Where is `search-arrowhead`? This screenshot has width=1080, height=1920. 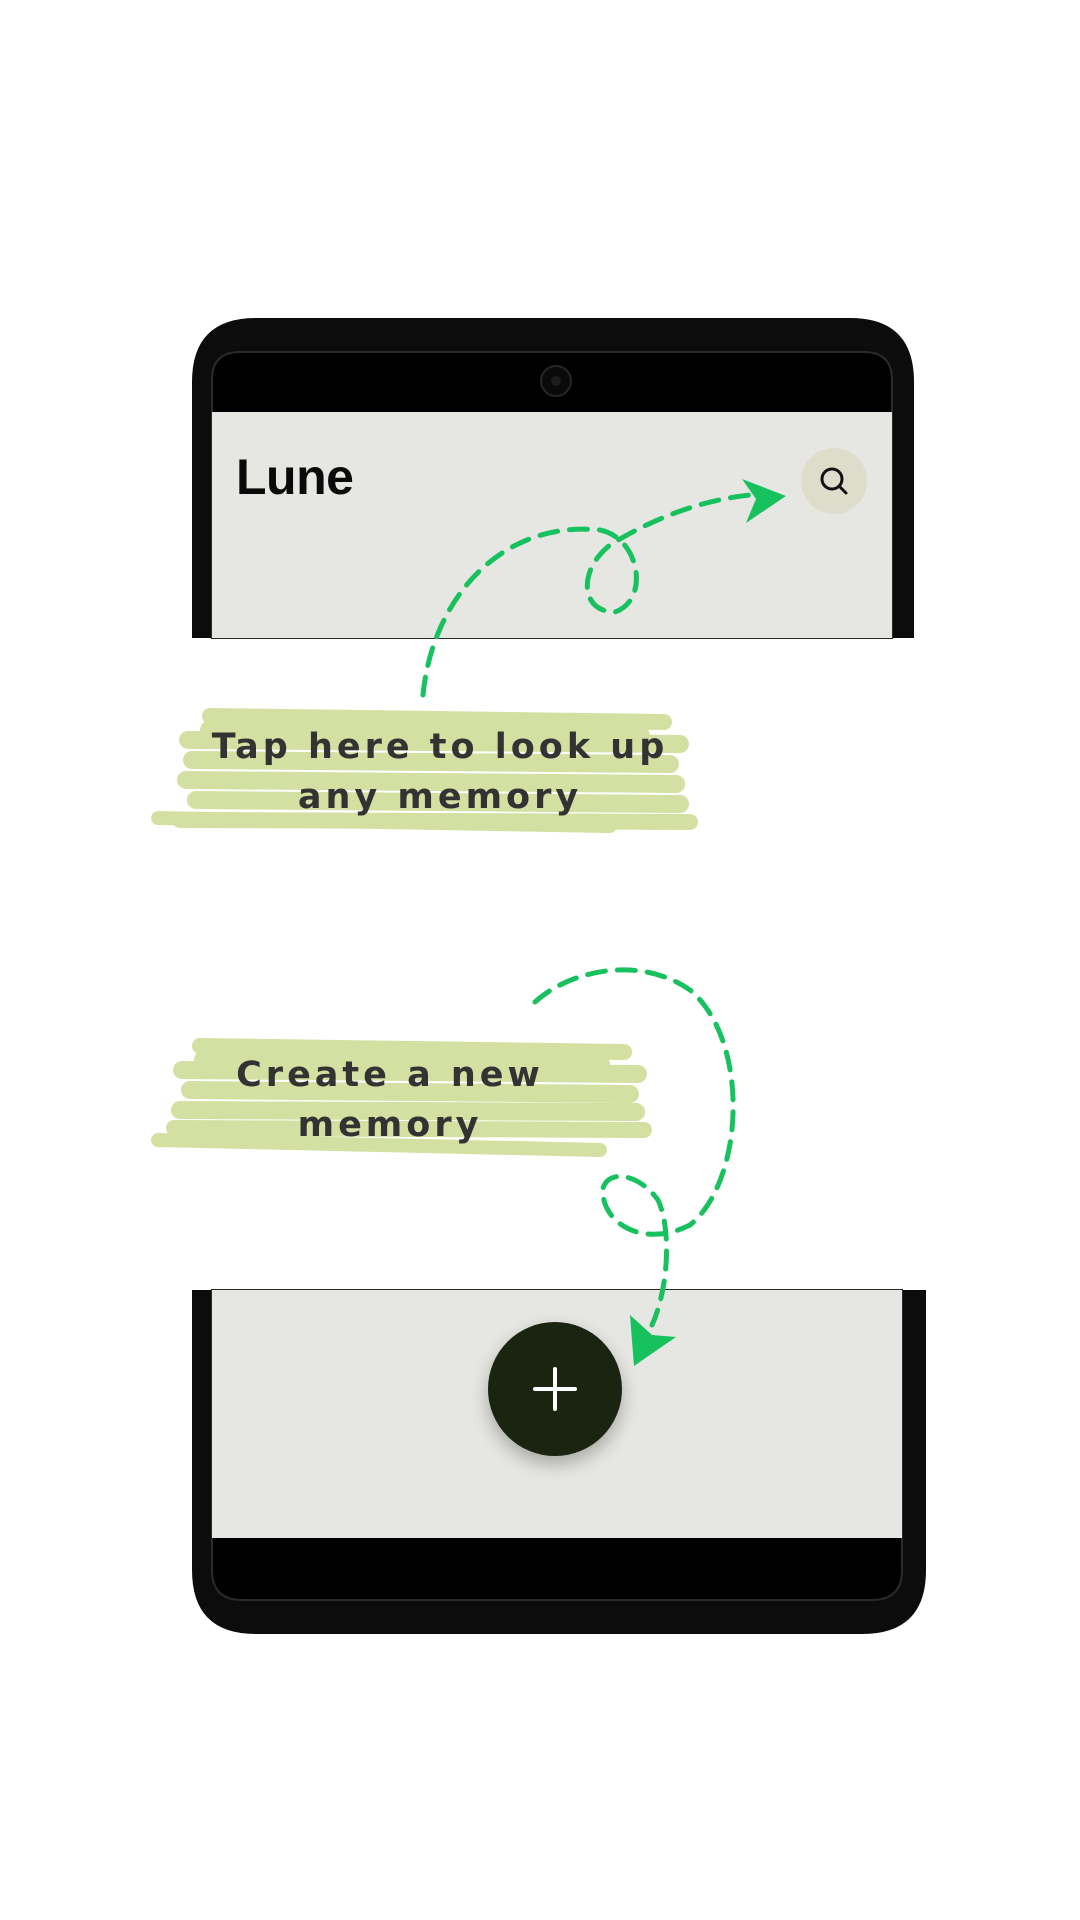
search-arrowhead is located at coordinates (764, 501).